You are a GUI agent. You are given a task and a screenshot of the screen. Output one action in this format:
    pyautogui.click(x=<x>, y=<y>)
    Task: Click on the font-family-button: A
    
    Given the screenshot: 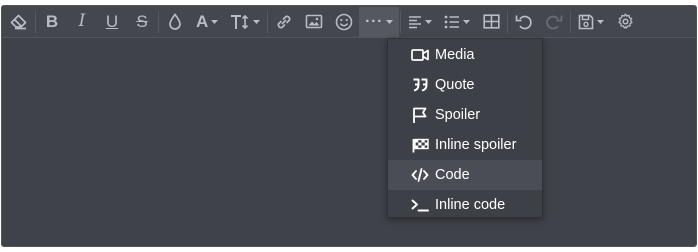 What is the action you would take?
    pyautogui.click(x=207, y=22)
    